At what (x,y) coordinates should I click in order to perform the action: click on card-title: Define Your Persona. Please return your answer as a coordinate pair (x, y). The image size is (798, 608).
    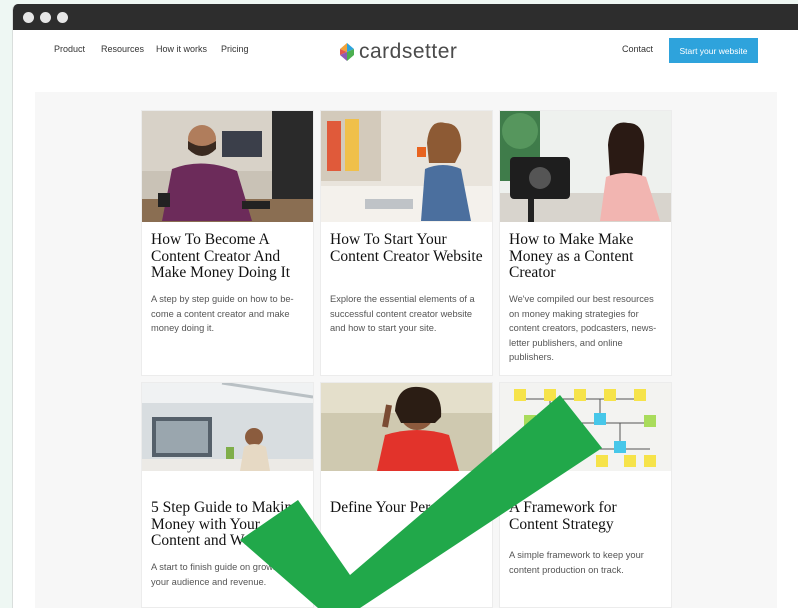
    Looking at the image, I should click on (410, 508).